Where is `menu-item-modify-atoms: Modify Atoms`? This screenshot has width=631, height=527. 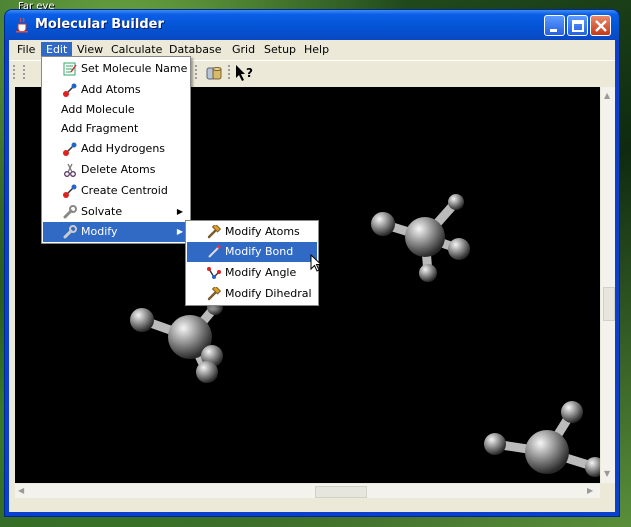
menu-item-modify-atoms: Modify Atoms is located at coordinates (252, 232).